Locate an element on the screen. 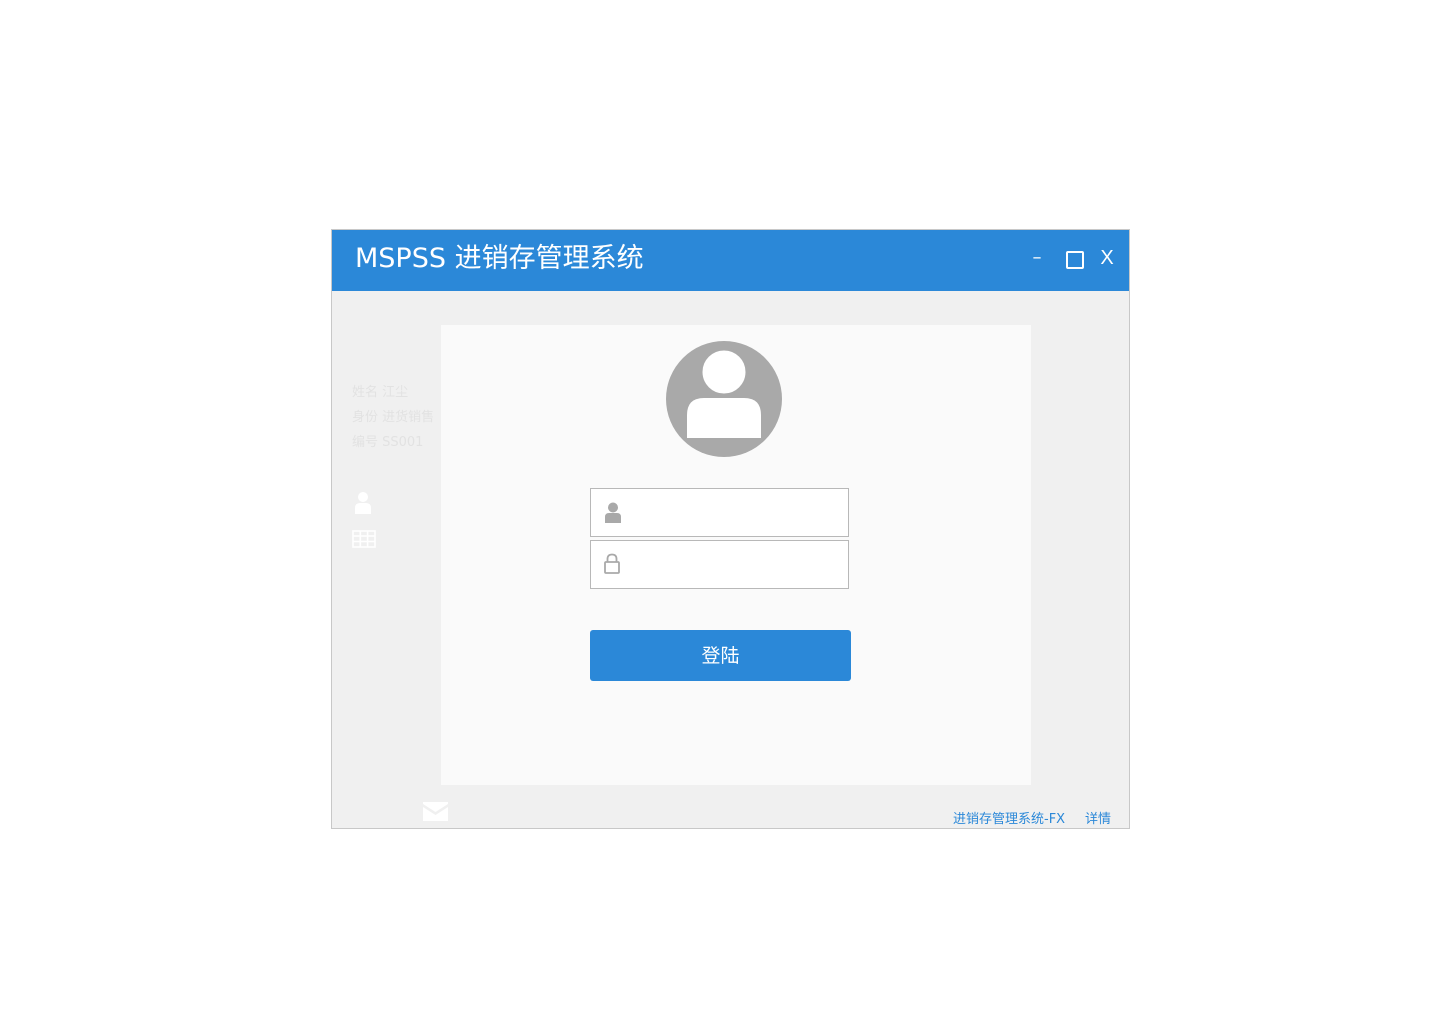 This screenshot has width=1440, height=1024. login-button: 登陆 is located at coordinates (720, 655).